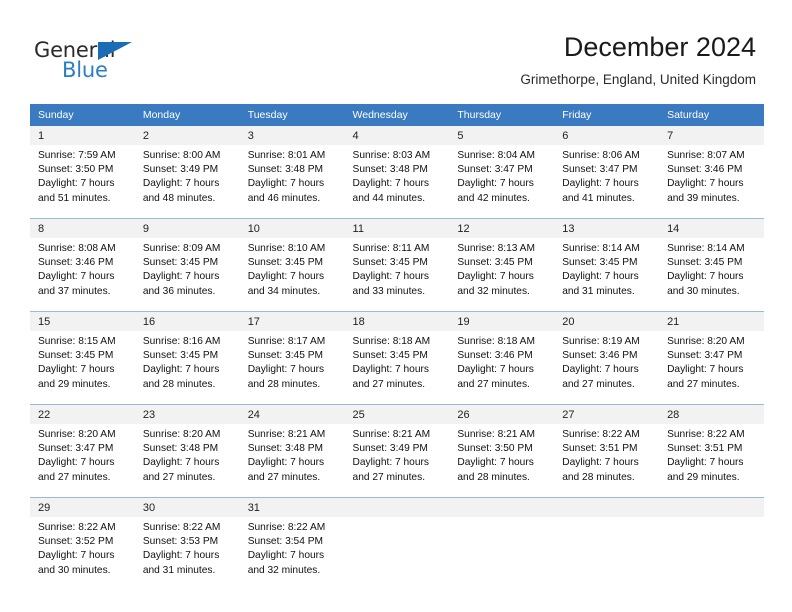 The width and height of the screenshot is (792, 612). Describe the element at coordinates (607, 321) in the screenshot. I see `calendar-day-number: 20` at that location.